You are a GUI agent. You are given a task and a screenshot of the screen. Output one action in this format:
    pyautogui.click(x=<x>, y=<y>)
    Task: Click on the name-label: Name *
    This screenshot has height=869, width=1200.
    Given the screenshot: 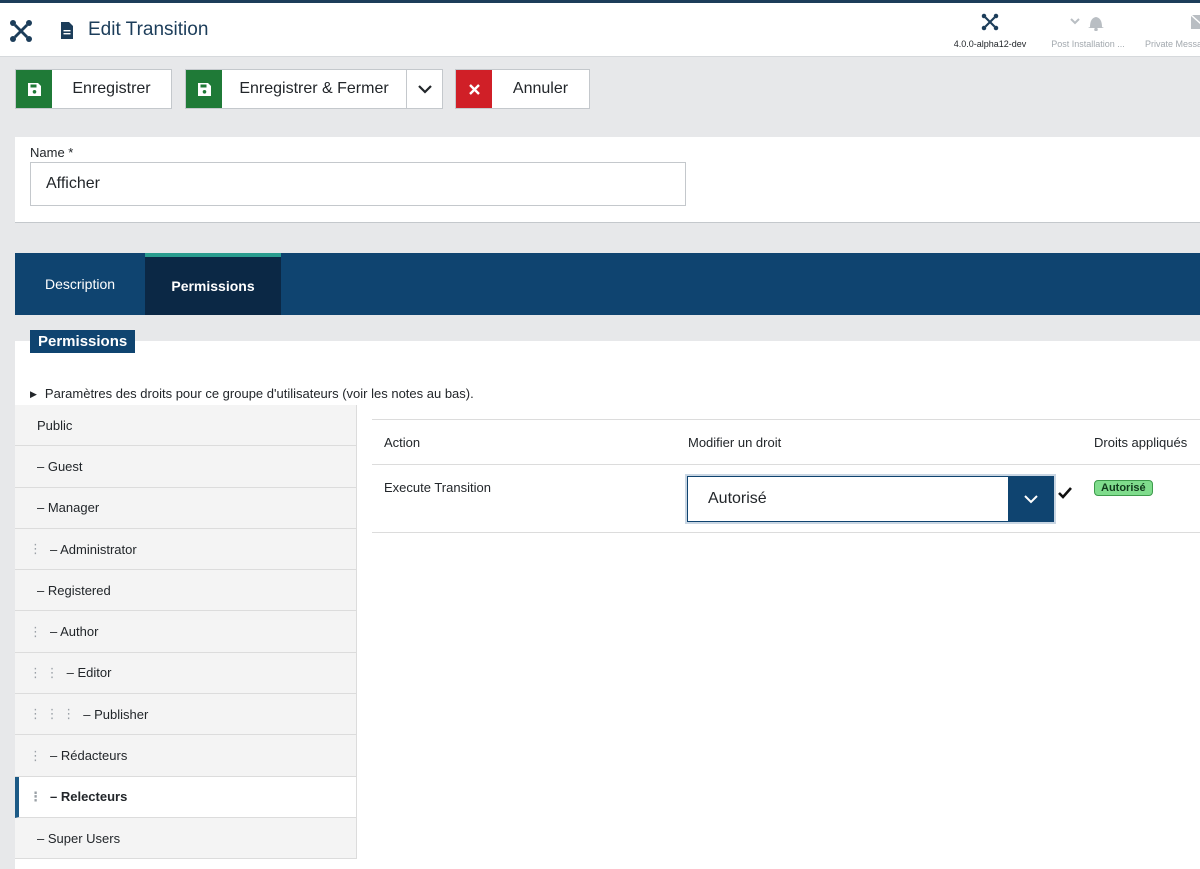 What is the action you would take?
    pyautogui.click(x=52, y=152)
    